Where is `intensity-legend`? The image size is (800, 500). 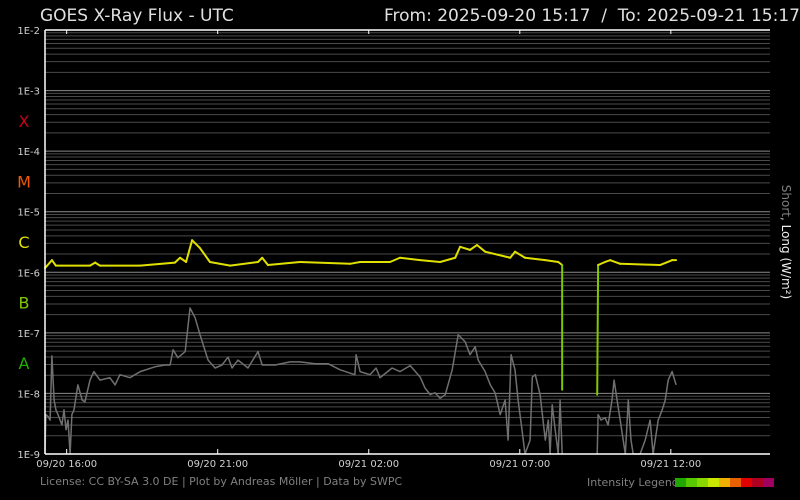 intensity-legend is located at coordinates (724, 482).